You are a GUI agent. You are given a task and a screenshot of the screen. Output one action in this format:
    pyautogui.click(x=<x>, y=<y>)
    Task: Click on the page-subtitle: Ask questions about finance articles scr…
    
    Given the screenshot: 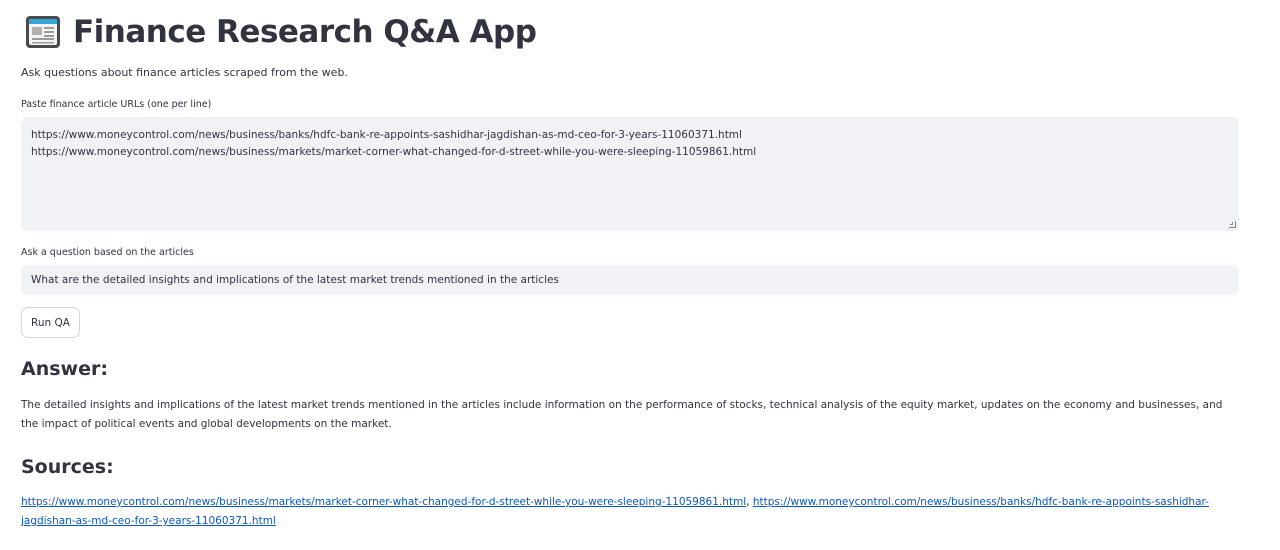 What is the action you would take?
    pyautogui.click(x=184, y=72)
    